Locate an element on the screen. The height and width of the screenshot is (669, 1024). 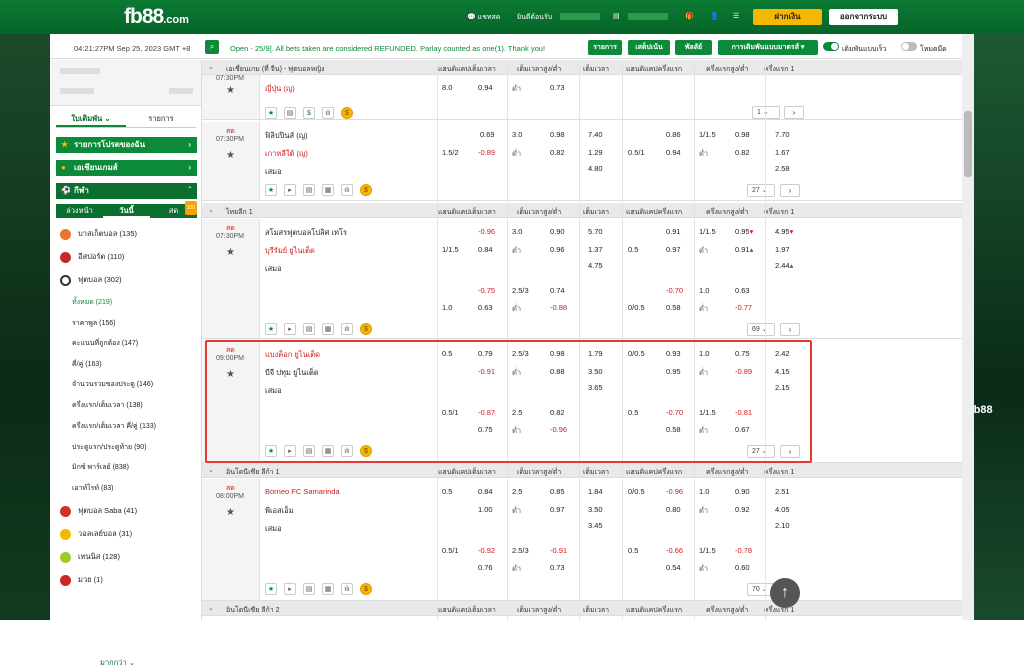
odds-value: 4.80 is located at coordinates (595, 168).